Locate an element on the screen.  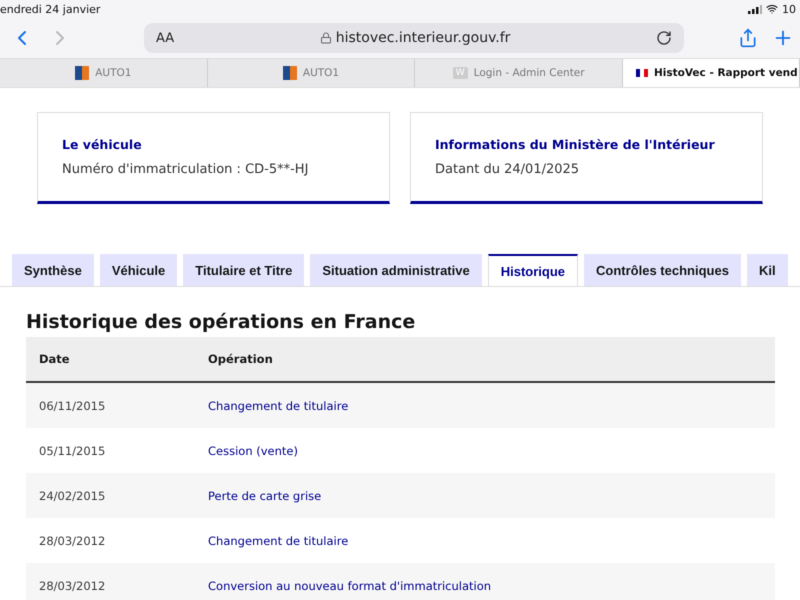
tab: Contrôles techniques is located at coordinates (662, 270).